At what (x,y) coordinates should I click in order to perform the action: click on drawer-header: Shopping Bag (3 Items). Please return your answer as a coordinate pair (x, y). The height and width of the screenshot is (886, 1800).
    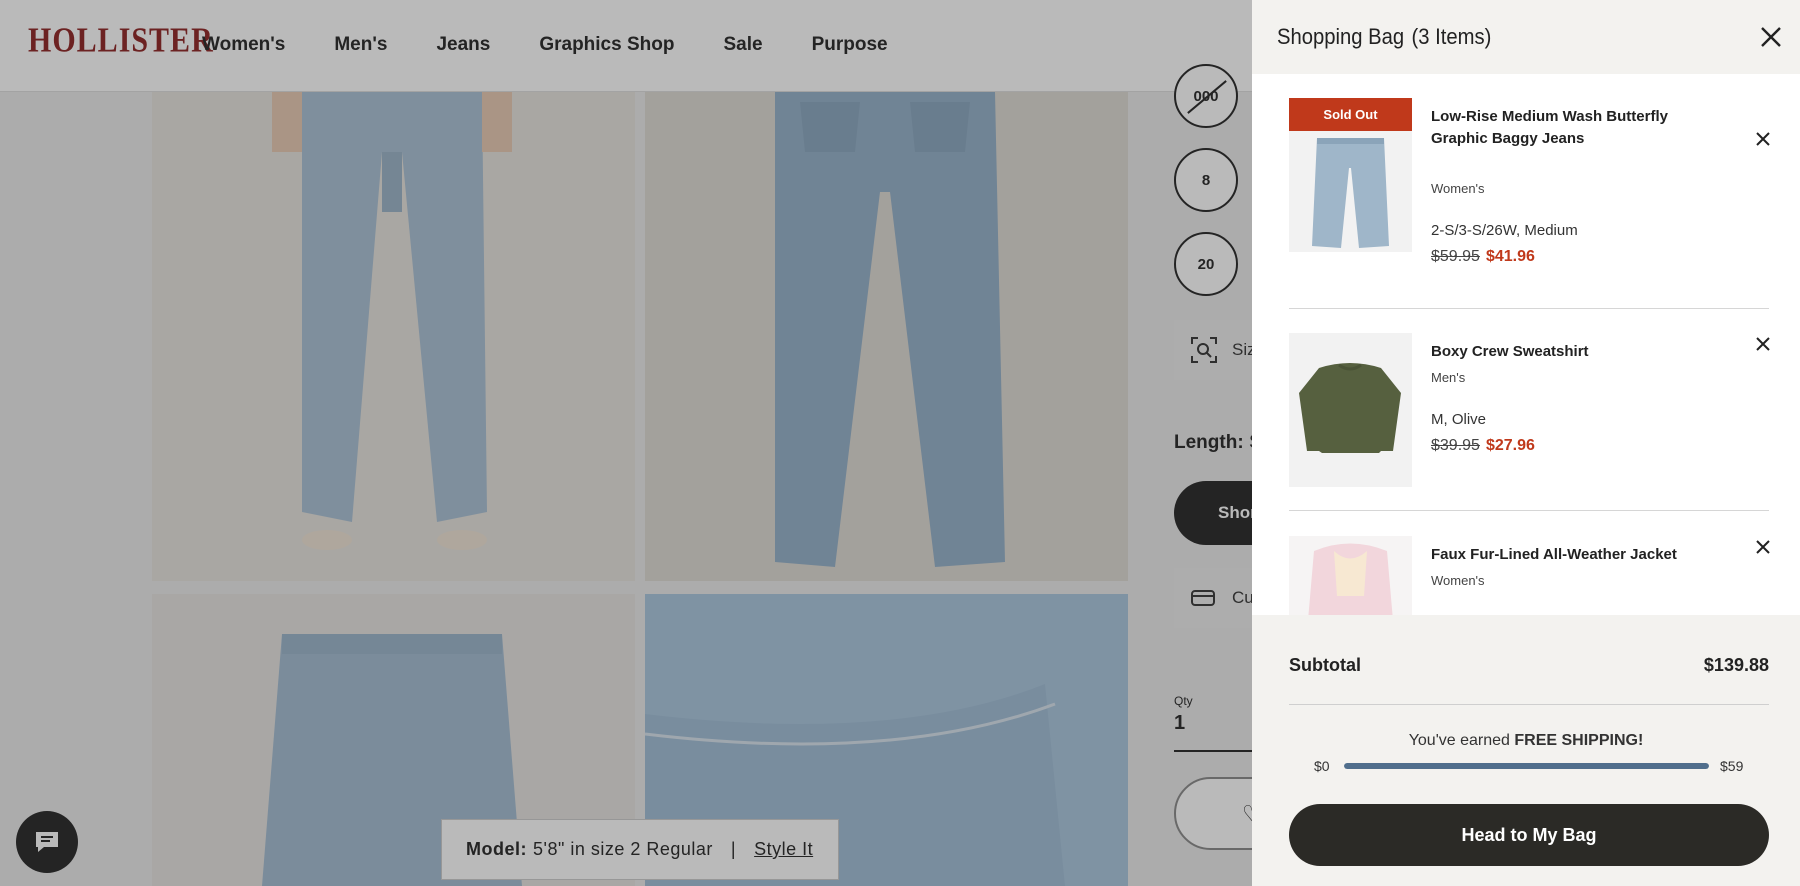
    Looking at the image, I should click on (1526, 37).